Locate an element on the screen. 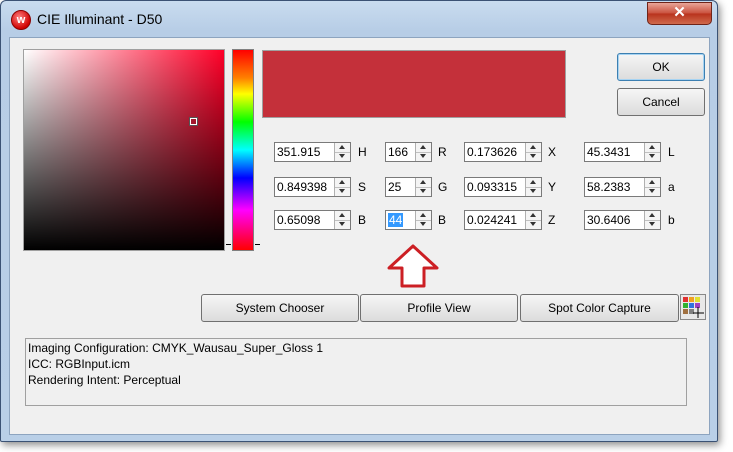 The height and width of the screenshot is (452, 733). brightness-label: B is located at coordinates (362, 220).